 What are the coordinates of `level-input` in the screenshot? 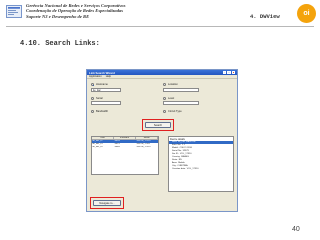 It's located at (181, 103).